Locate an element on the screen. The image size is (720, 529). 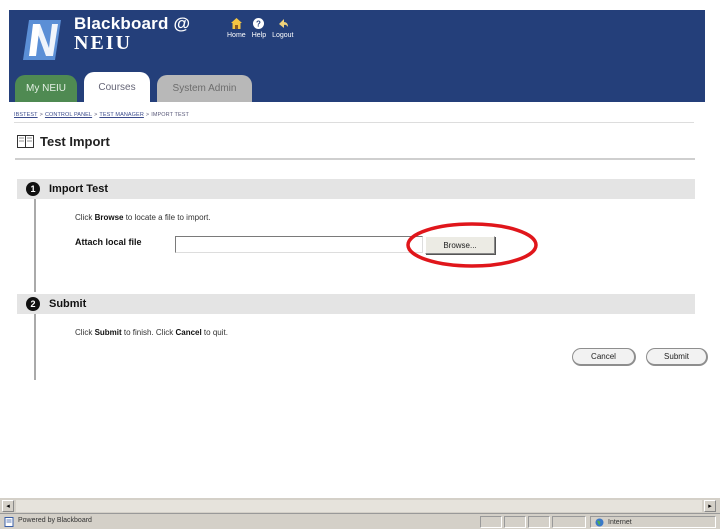
step-instructions: Click Browse to locate a file to import. is located at coordinates (143, 217).